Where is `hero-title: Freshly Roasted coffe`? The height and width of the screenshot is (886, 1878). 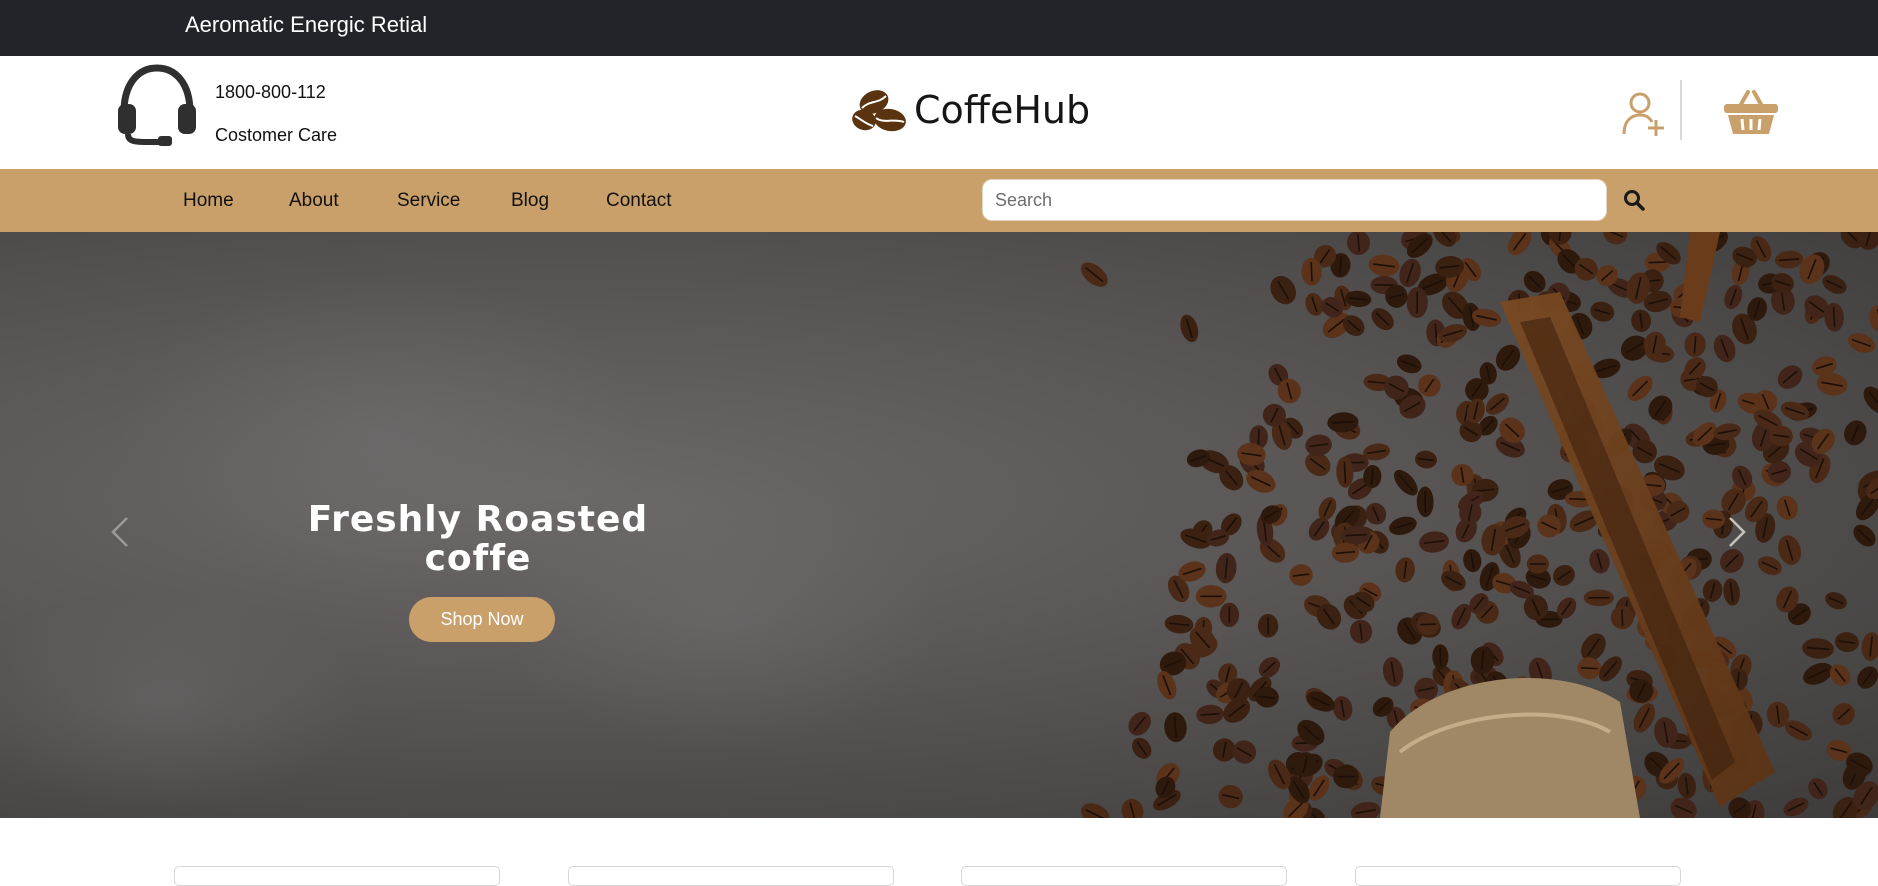 hero-title: Freshly Roasted coffe is located at coordinates (478, 539).